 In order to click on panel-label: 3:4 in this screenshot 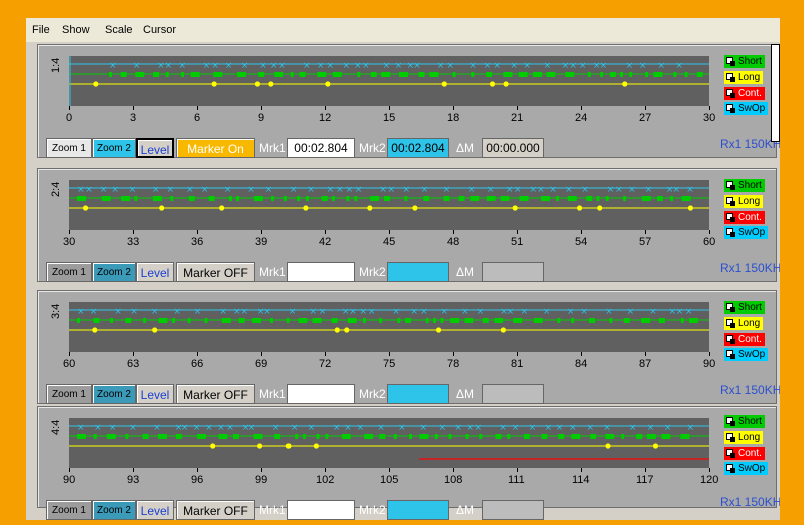, I will do `click(56, 311)`.